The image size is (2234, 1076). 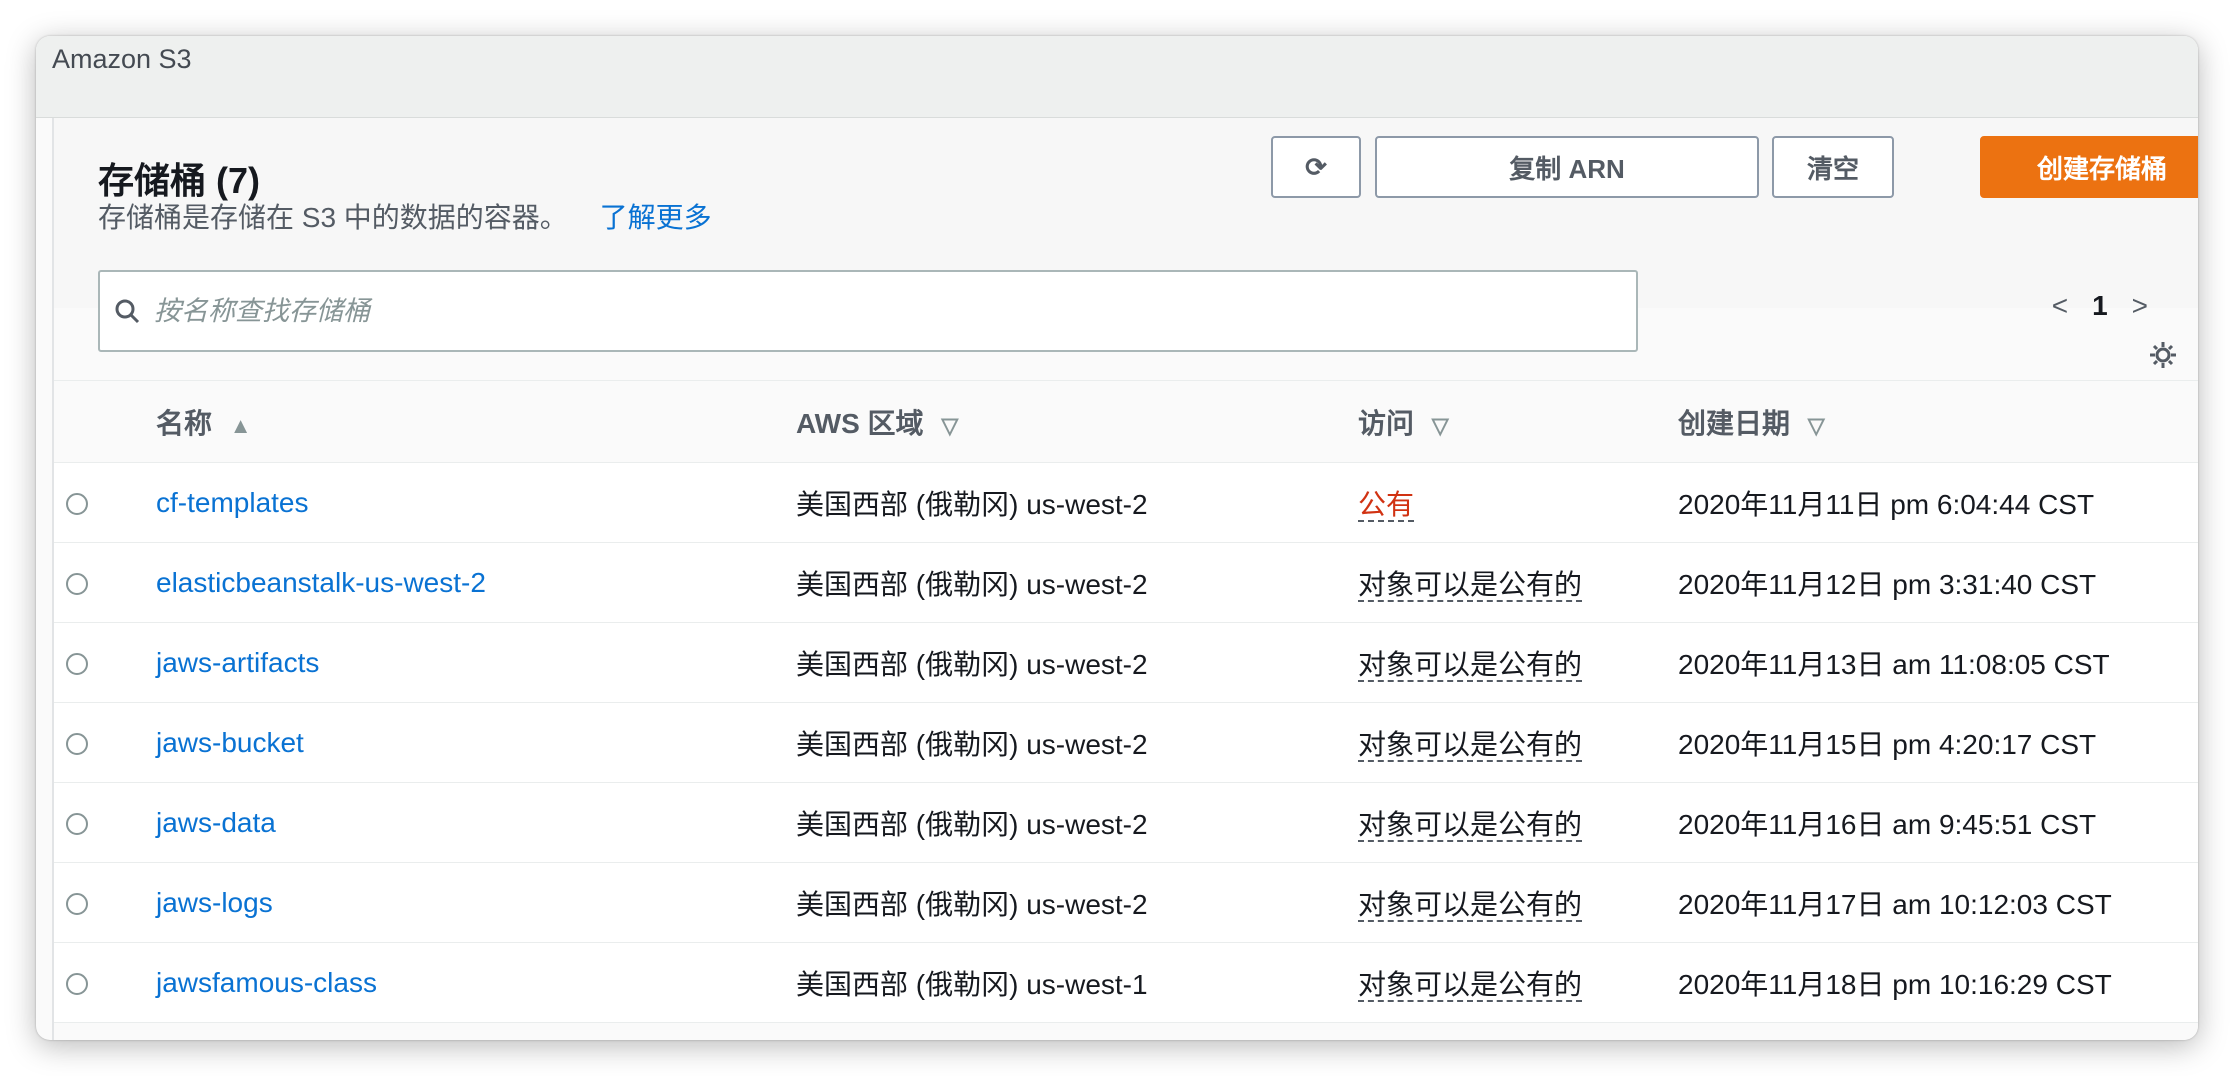 I want to click on bucket-access: 公有, so click(x=1386, y=505).